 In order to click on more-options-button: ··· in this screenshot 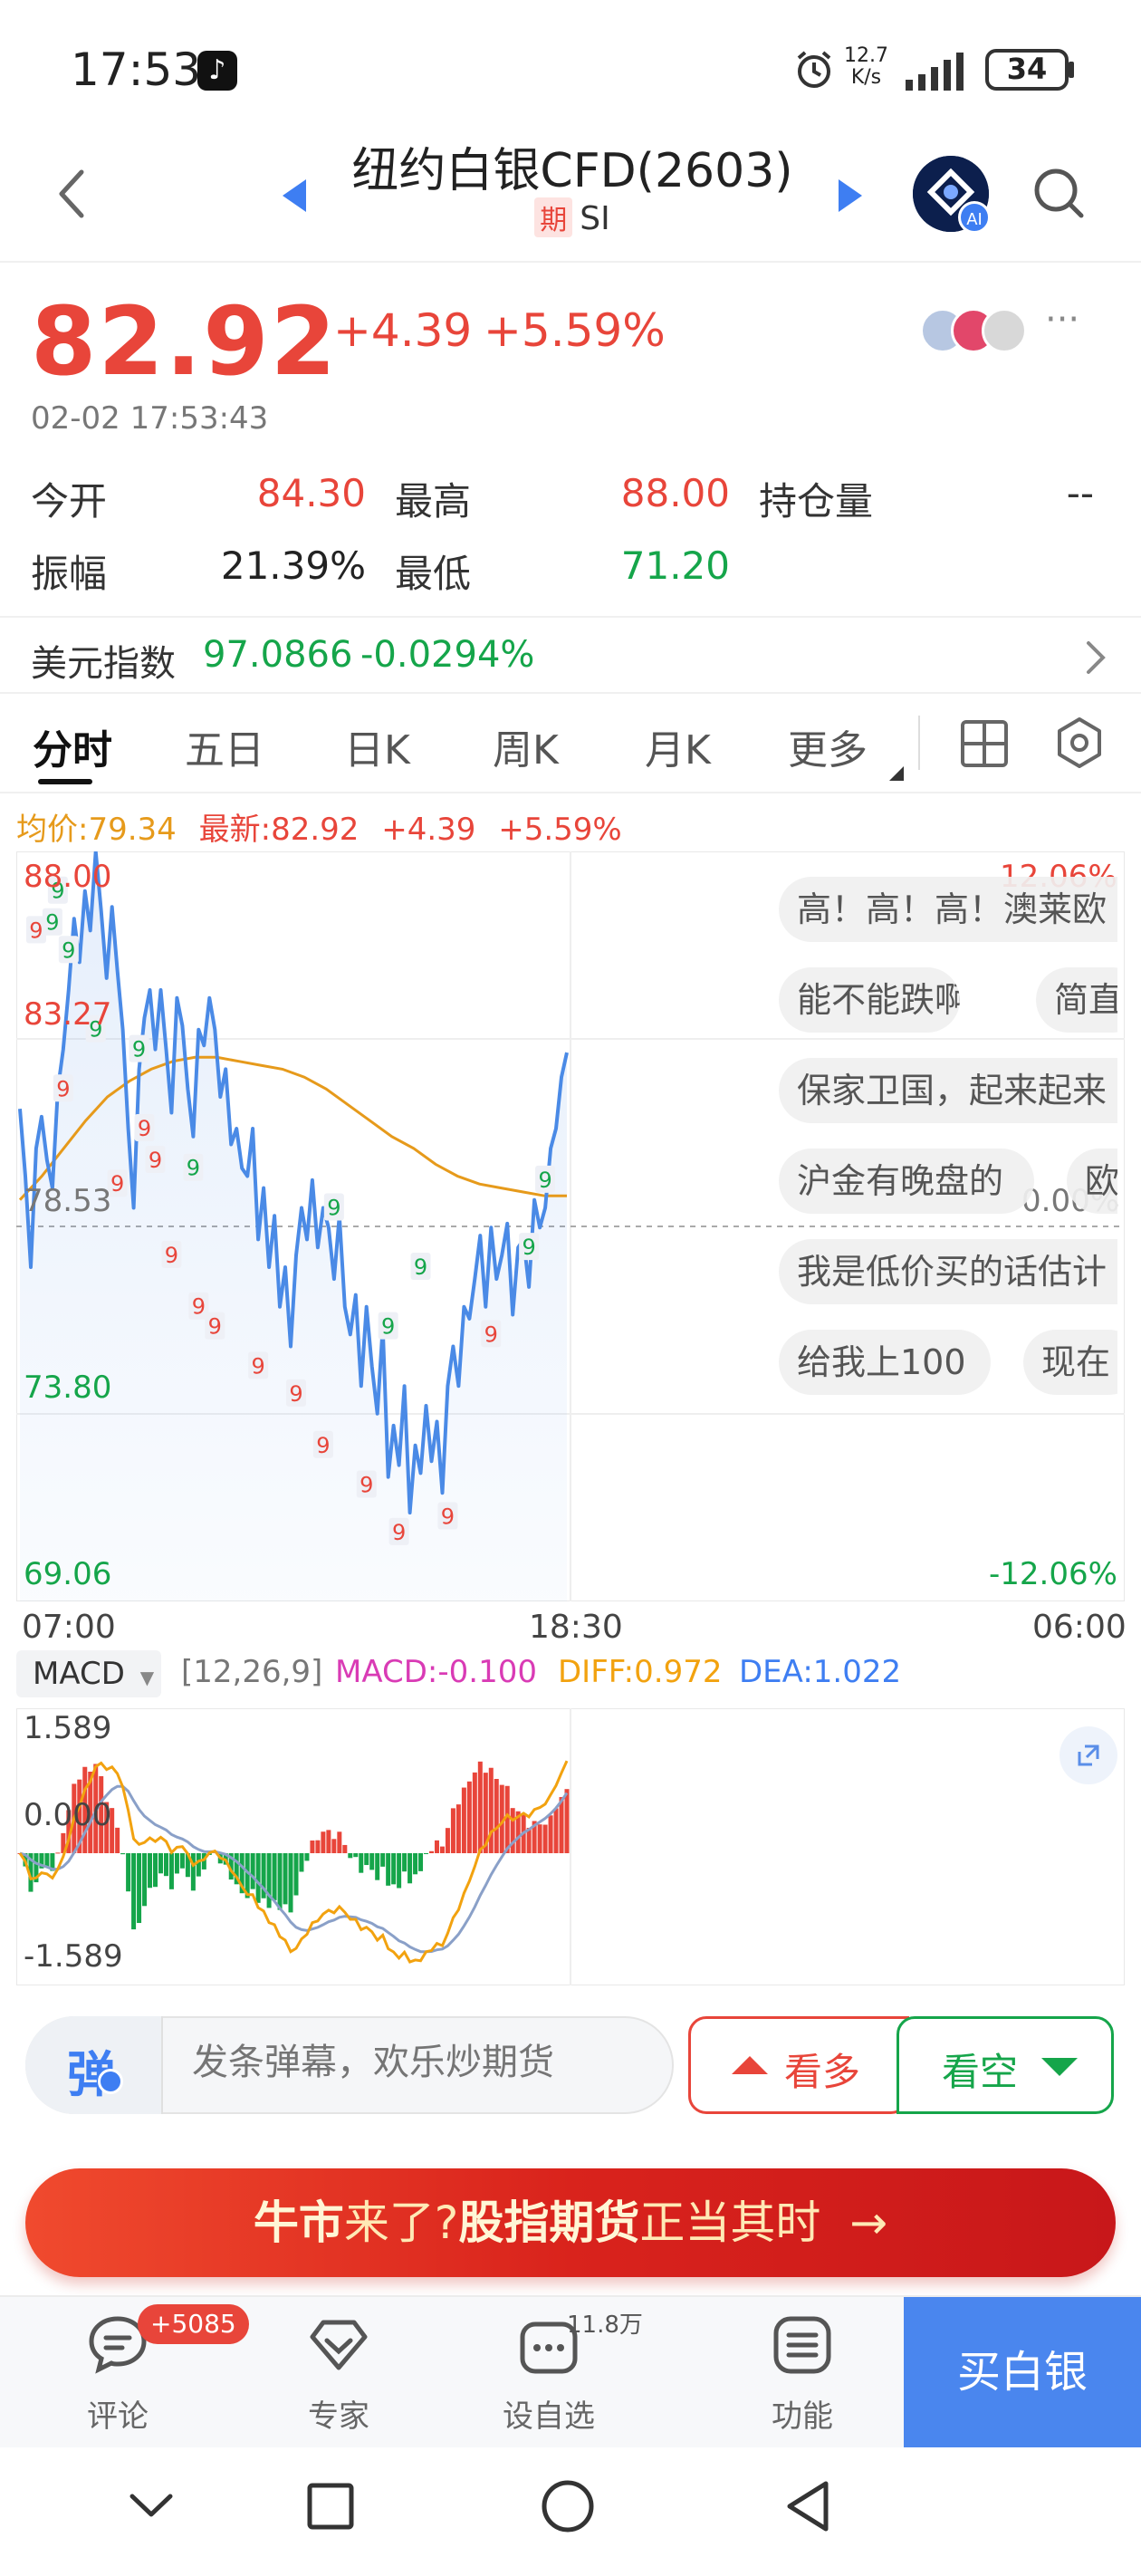, I will do `click(1062, 320)`.